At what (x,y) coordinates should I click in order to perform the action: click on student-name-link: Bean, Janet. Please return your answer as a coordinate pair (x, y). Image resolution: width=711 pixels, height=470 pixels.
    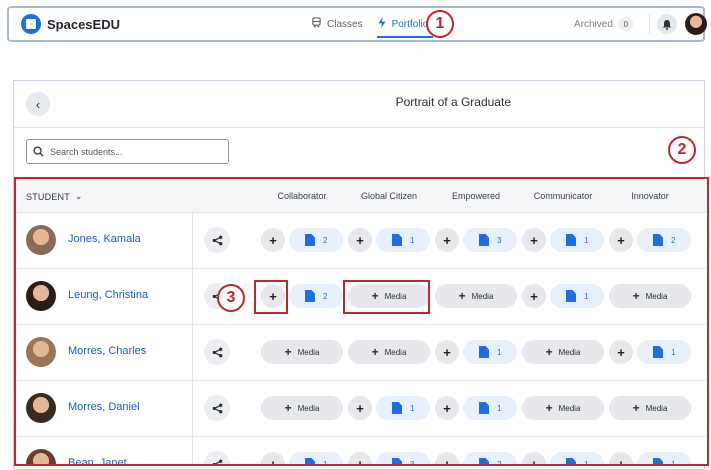
    Looking at the image, I should click on (97, 461).